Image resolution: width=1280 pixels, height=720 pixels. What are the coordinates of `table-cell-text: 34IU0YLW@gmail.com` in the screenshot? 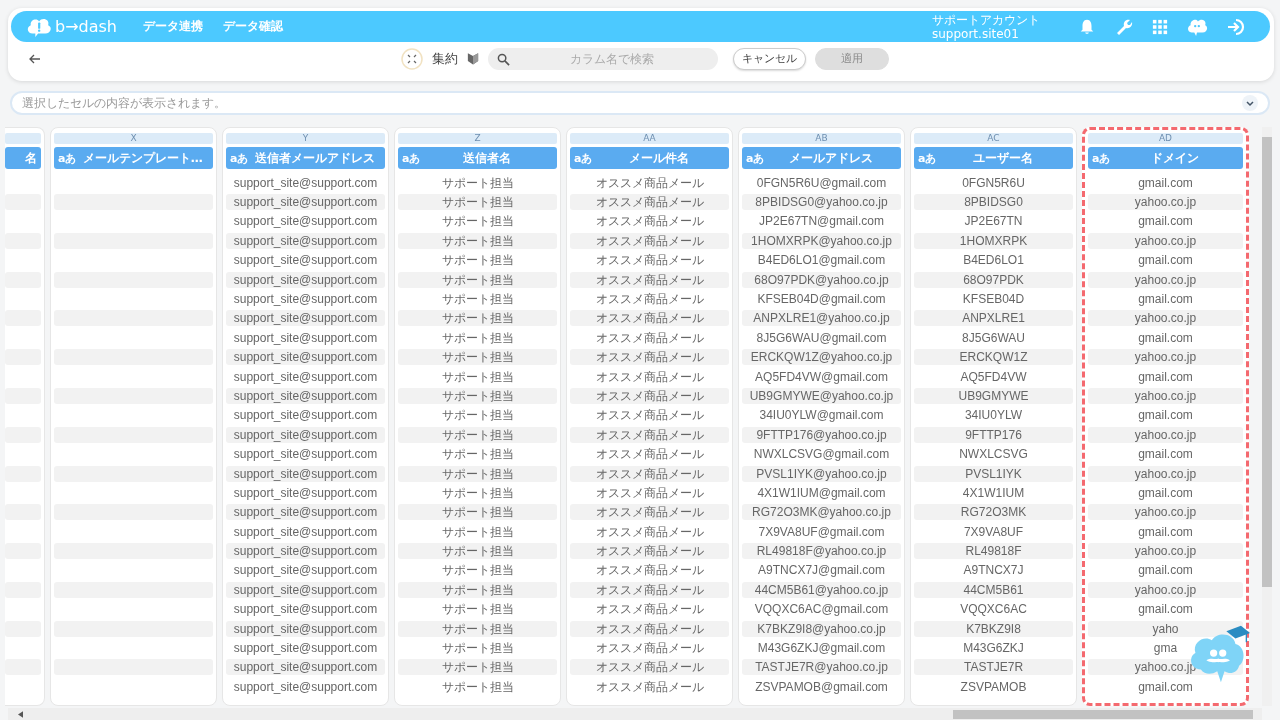 It's located at (821, 415).